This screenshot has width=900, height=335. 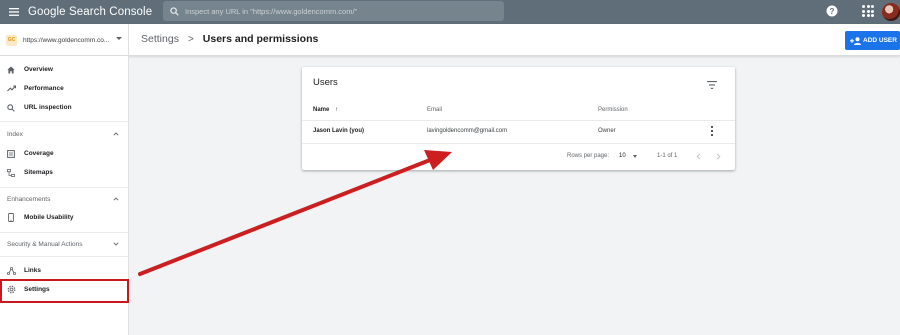 I want to click on section-label: Index, so click(x=15, y=134).